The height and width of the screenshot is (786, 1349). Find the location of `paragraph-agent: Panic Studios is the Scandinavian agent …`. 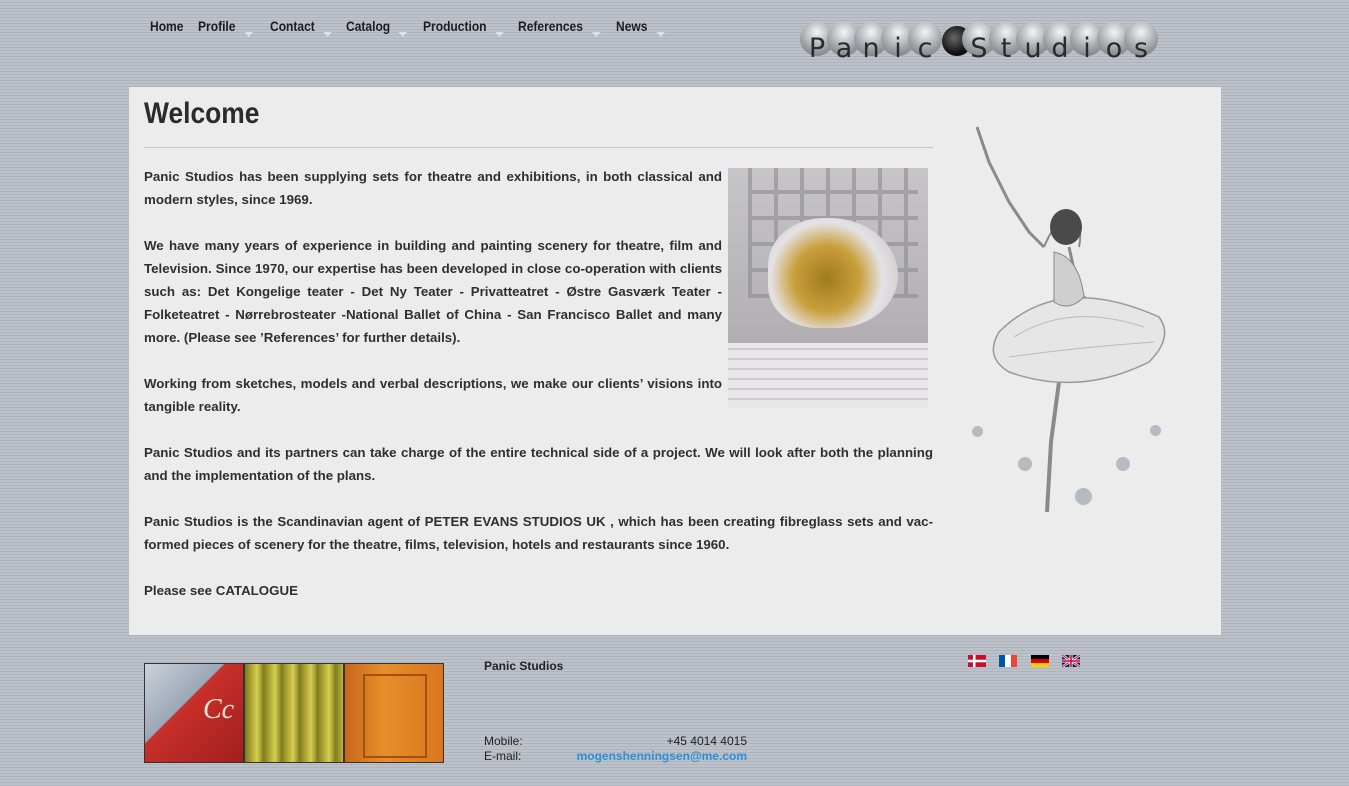

paragraph-agent: Panic Studios is the Scandinavian agent … is located at coordinates (538, 533).